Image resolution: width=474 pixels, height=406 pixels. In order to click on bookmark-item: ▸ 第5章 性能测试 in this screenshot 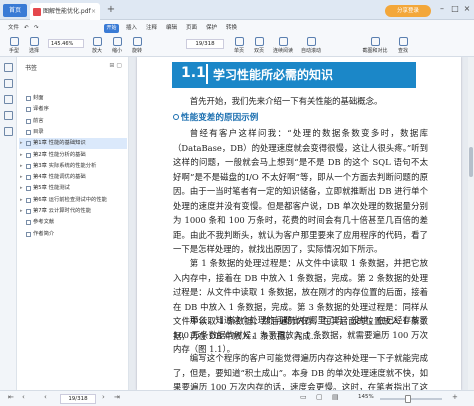, I will do `click(73, 188)`.